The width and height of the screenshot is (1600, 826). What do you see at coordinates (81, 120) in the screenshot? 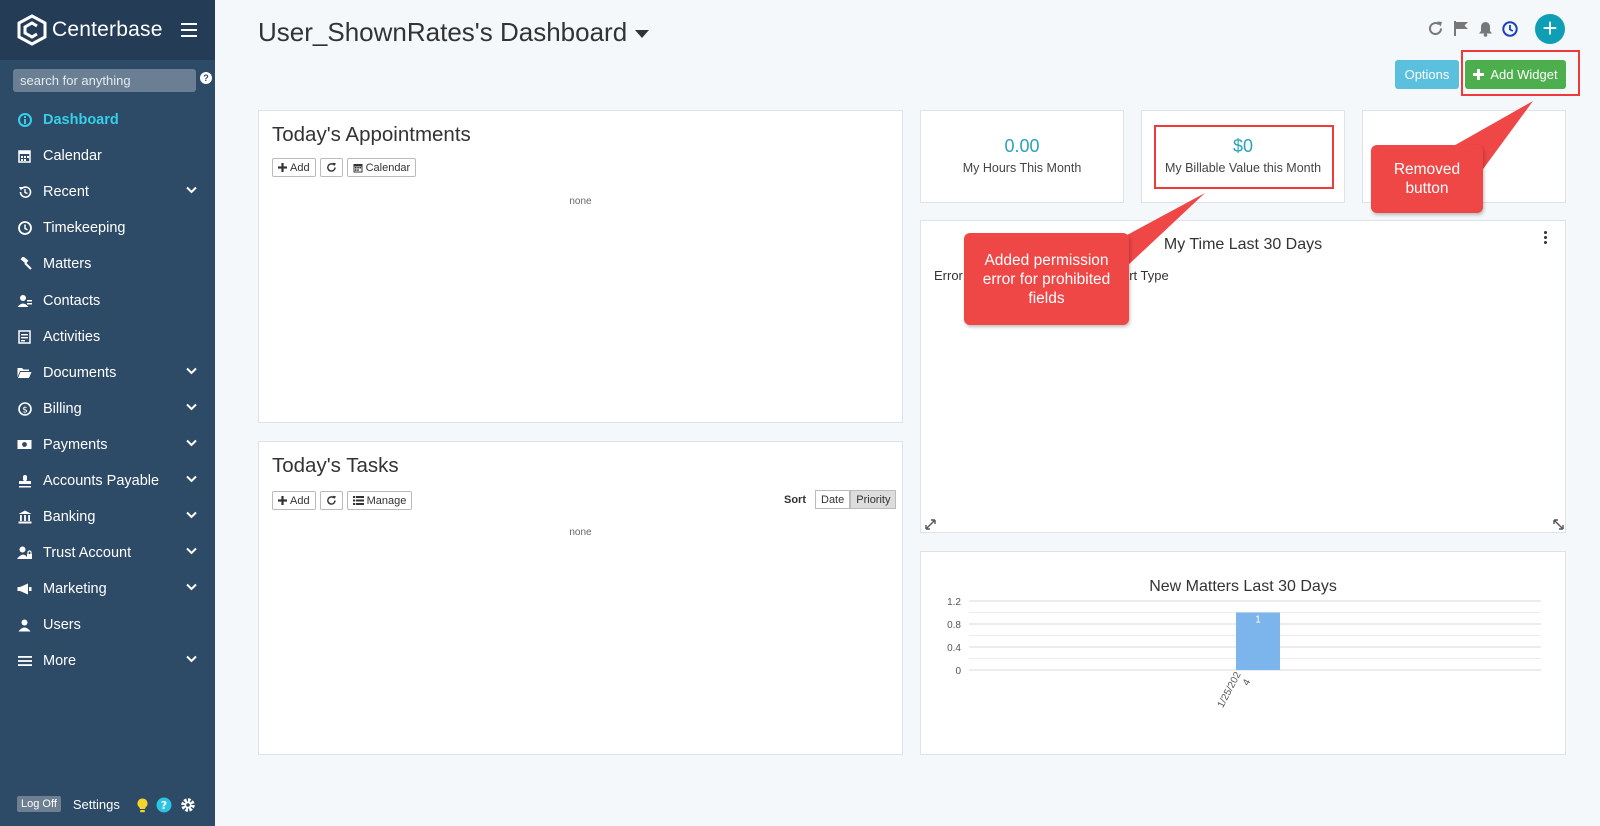
I see `sidebar-item-label: Dashboard` at bounding box center [81, 120].